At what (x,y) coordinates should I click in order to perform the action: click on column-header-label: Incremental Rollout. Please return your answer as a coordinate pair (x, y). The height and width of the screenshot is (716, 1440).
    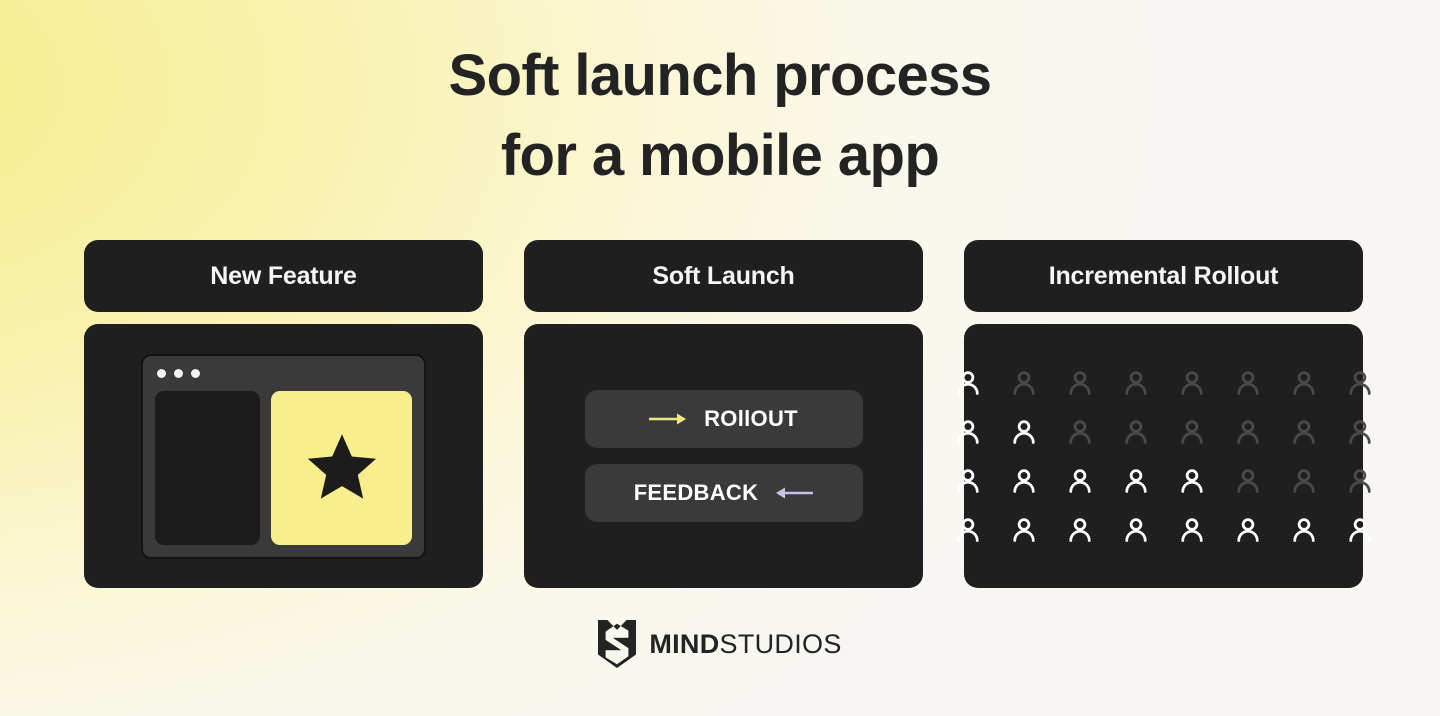
    Looking at the image, I should click on (1163, 275).